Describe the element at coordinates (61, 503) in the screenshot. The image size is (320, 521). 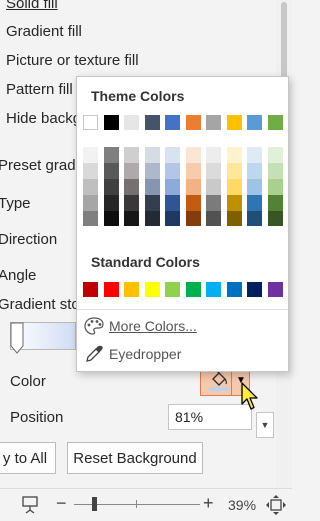
I see `zoom-out-button: −` at that location.